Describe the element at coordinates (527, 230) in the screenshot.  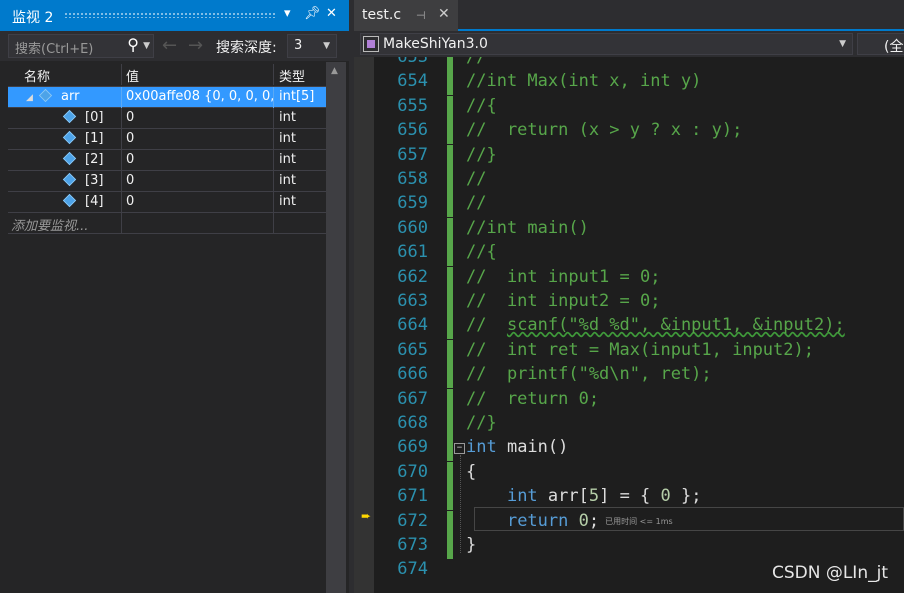
I see `code-line: //int main()` at that location.